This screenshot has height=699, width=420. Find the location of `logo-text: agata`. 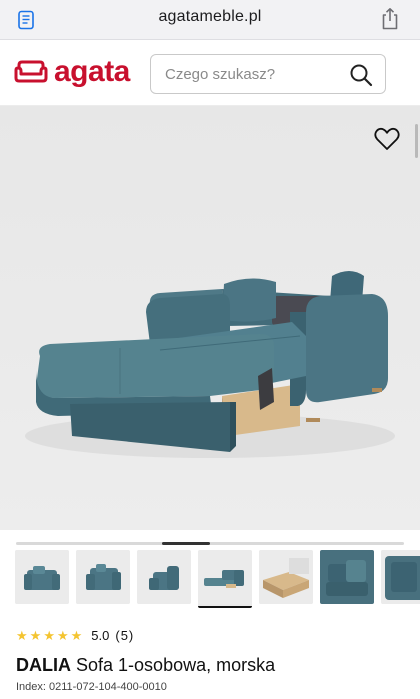

logo-text: agata is located at coordinates (92, 71).